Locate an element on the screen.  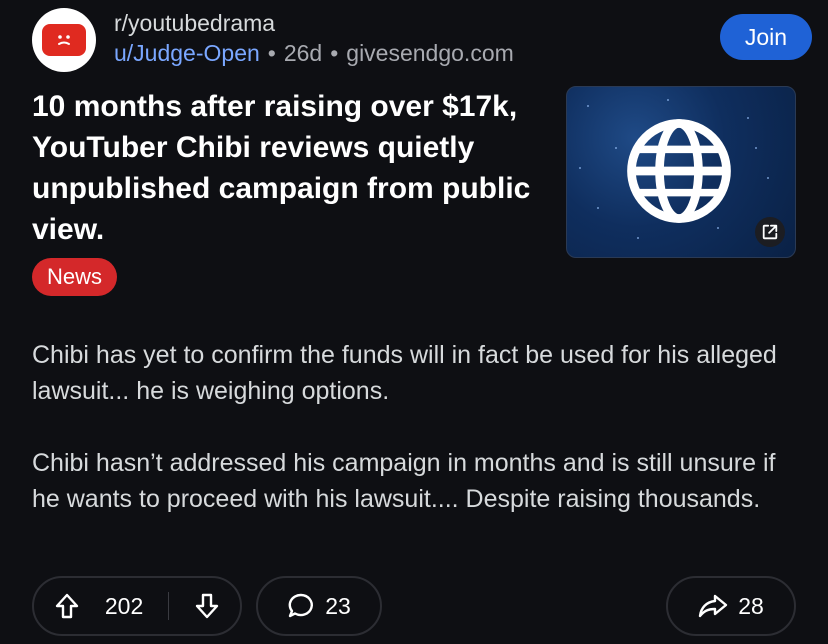
post-meta: u/Judge-Open • 26d • givesendgo.com is located at coordinates (314, 53).